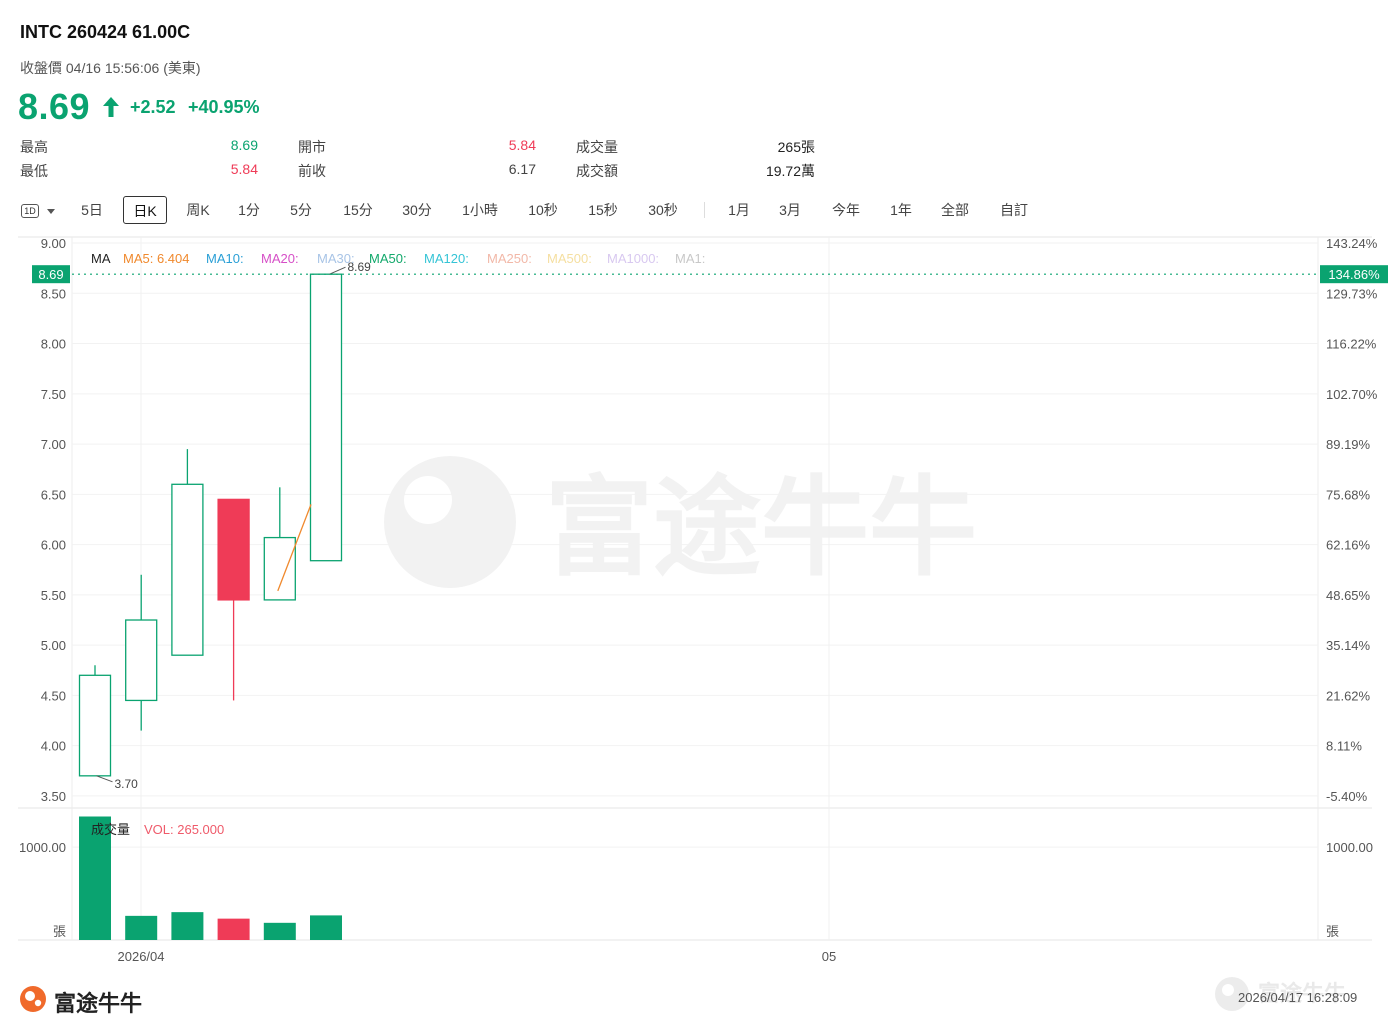  Describe the element at coordinates (110, 830) in the screenshot. I see `volume-legend-title: 成交量` at that location.